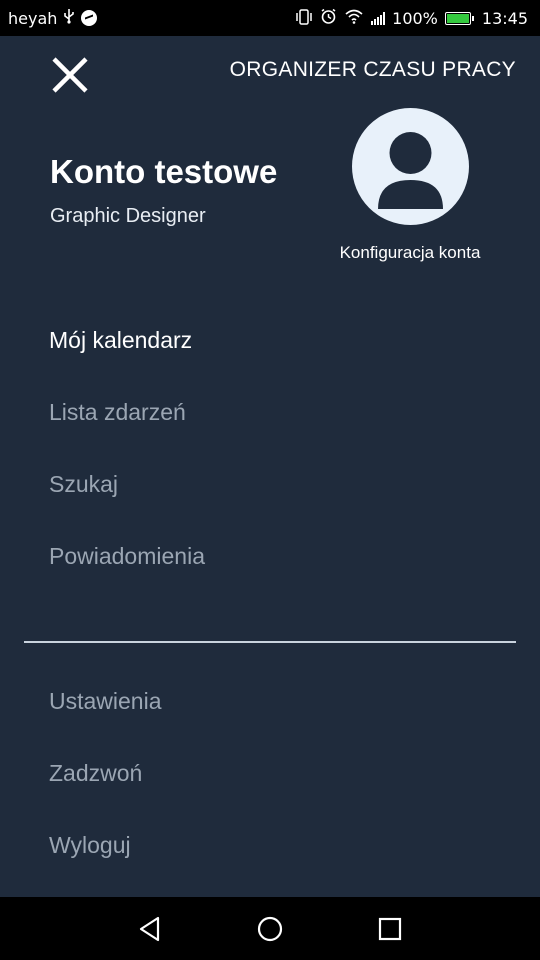  I want to click on avatar, so click(410, 166).